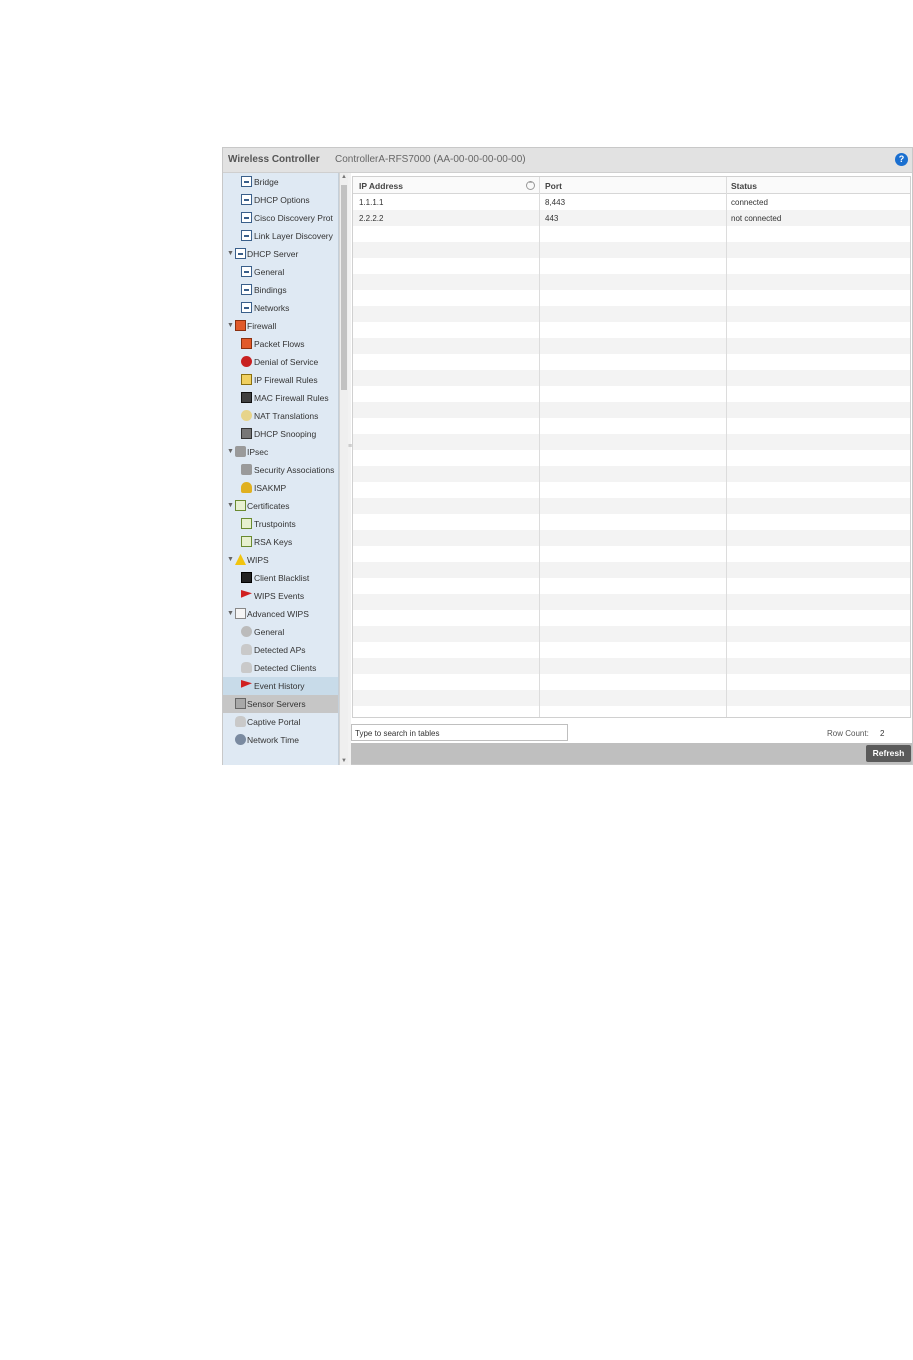  What do you see at coordinates (344, 761) in the screenshot?
I see `scroll-down-icon: ▼` at bounding box center [344, 761].